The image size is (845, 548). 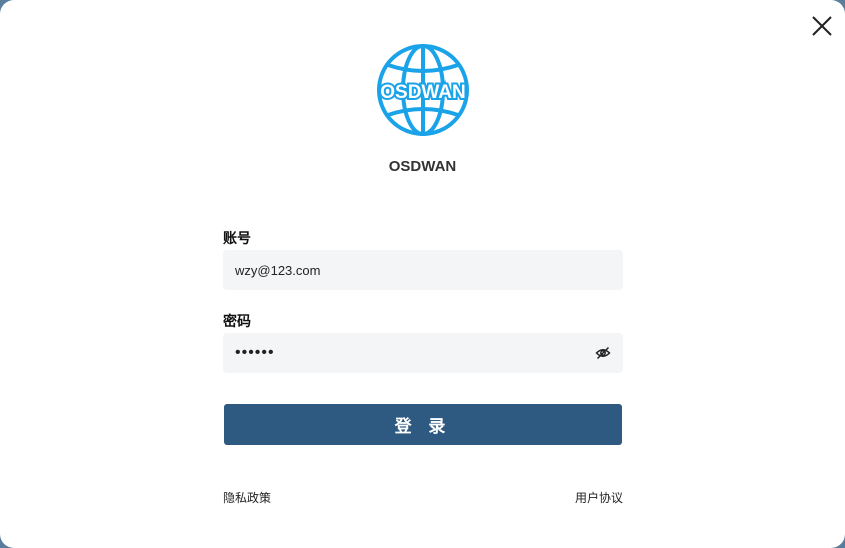 What do you see at coordinates (599, 497) in the screenshot?
I see `user-agreement-link: 用户协议` at bounding box center [599, 497].